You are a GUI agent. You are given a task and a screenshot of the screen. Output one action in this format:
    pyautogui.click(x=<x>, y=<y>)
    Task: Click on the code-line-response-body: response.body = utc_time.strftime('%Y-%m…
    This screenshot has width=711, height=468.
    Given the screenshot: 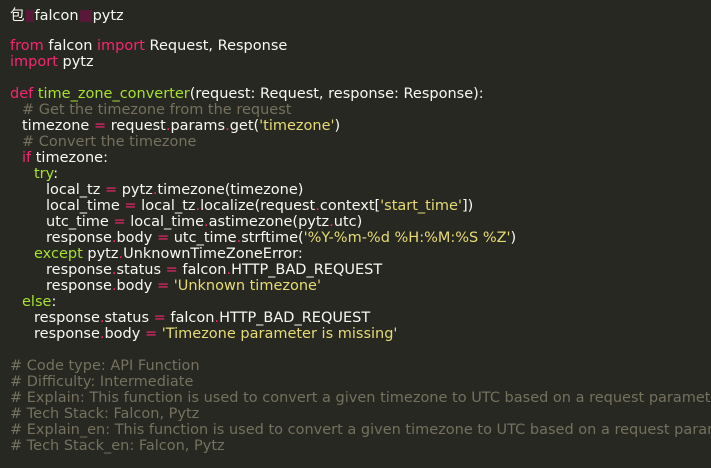 What is the action you would take?
    pyautogui.click(x=360, y=238)
    